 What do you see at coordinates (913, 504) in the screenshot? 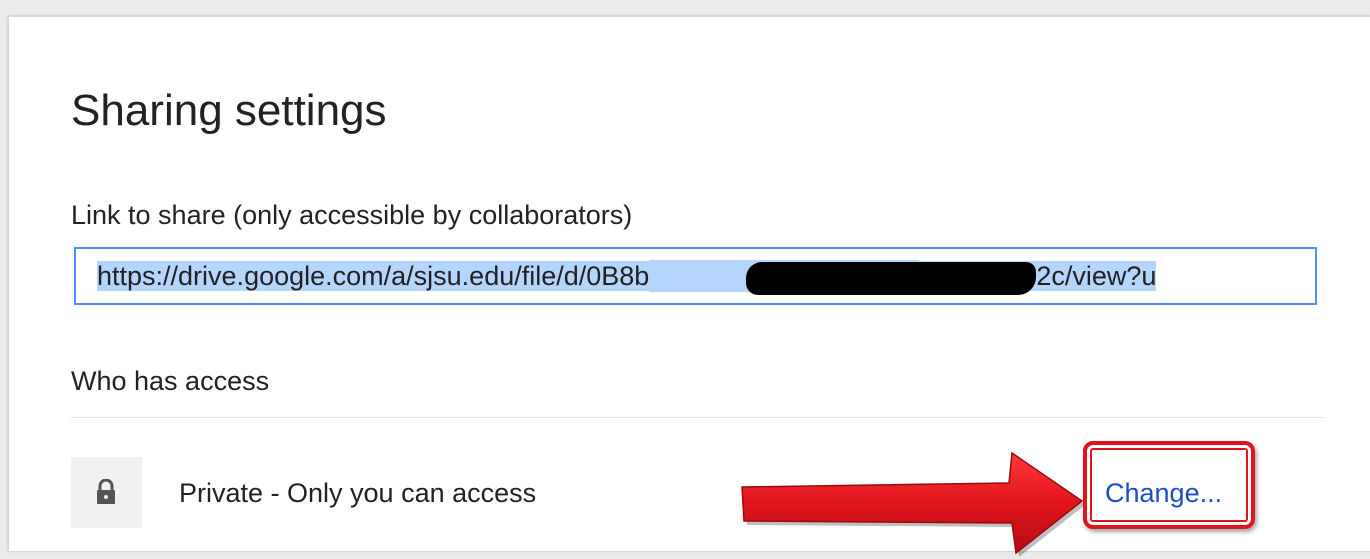
I see `annotation-arrow` at bounding box center [913, 504].